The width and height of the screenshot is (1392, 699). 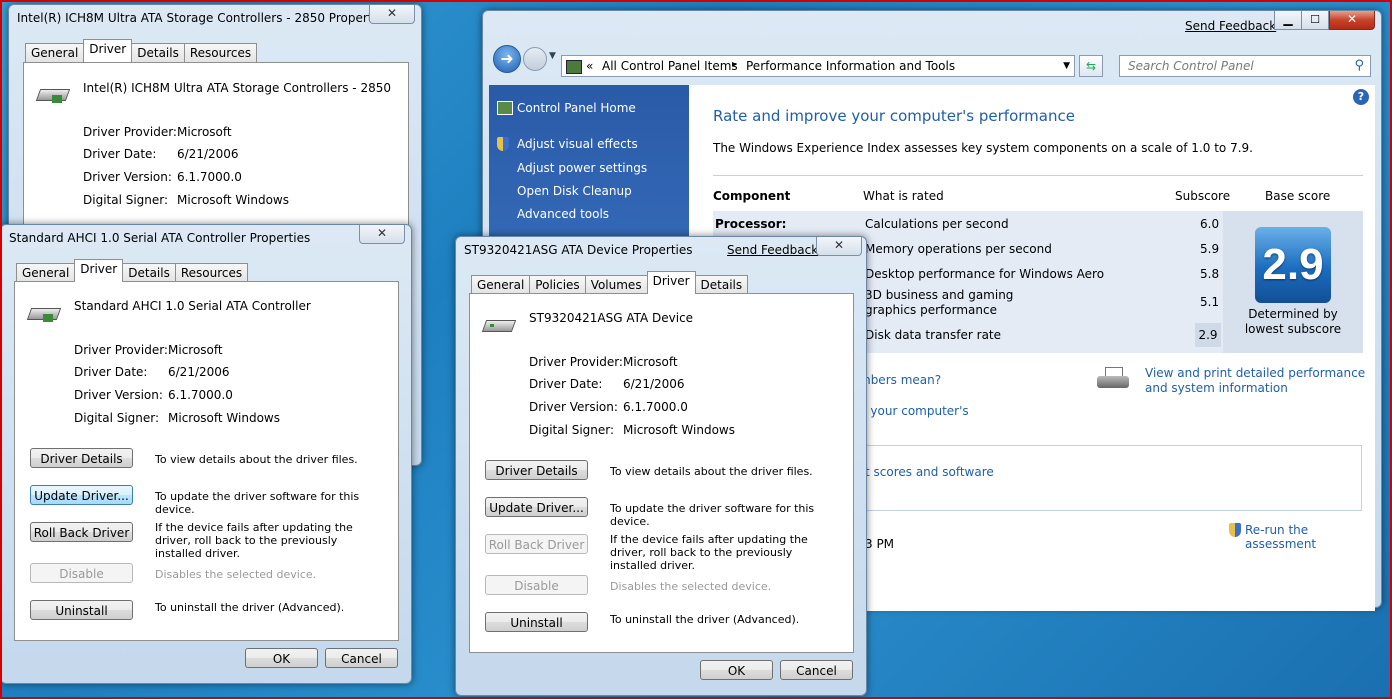 I want to click on back-button: ➜, so click(x=507, y=59).